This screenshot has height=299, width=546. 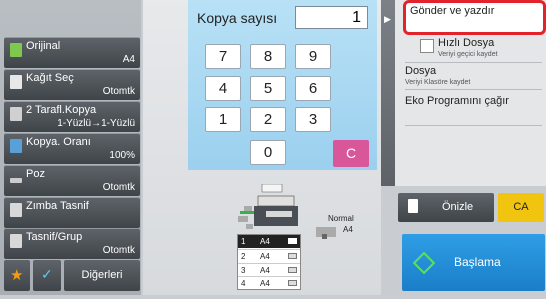 What do you see at coordinates (72, 180) in the screenshot?
I see `exposure-button: Poz Otomtk` at bounding box center [72, 180].